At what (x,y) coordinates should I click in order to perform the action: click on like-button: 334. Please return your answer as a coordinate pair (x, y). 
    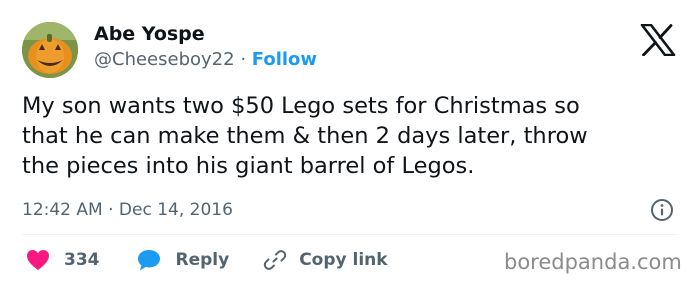
    Looking at the image, I should click on (63, 260).